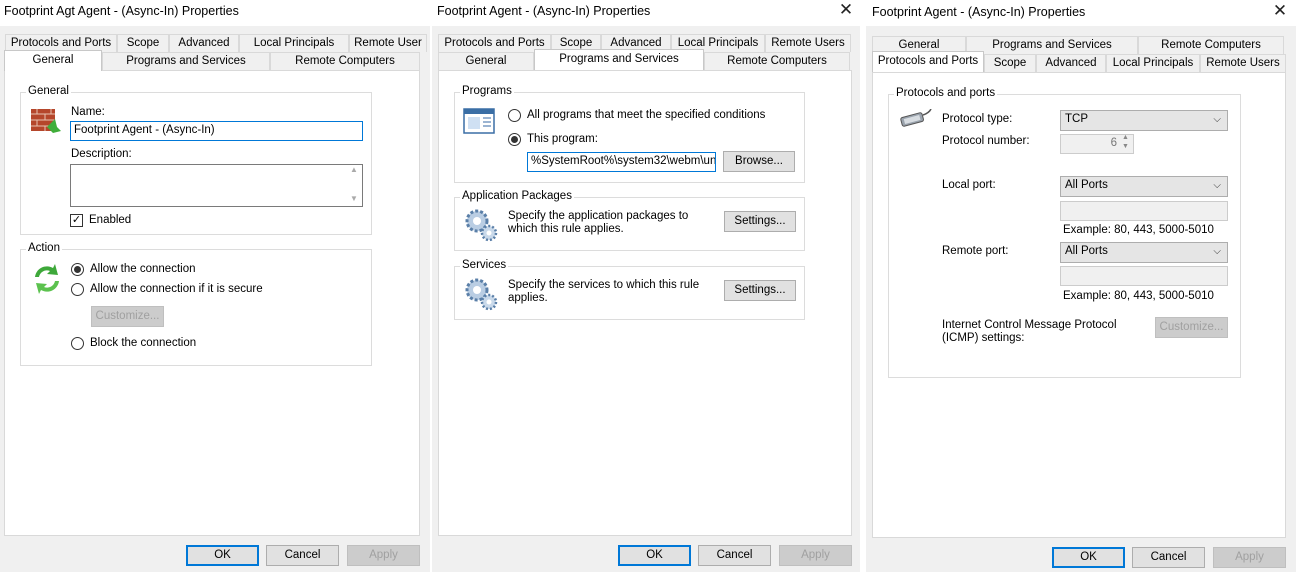  What do you see at coordinates (1144, 276) in the screenshot?
I see `remote-port-input` at bounding box center [1144, 276].